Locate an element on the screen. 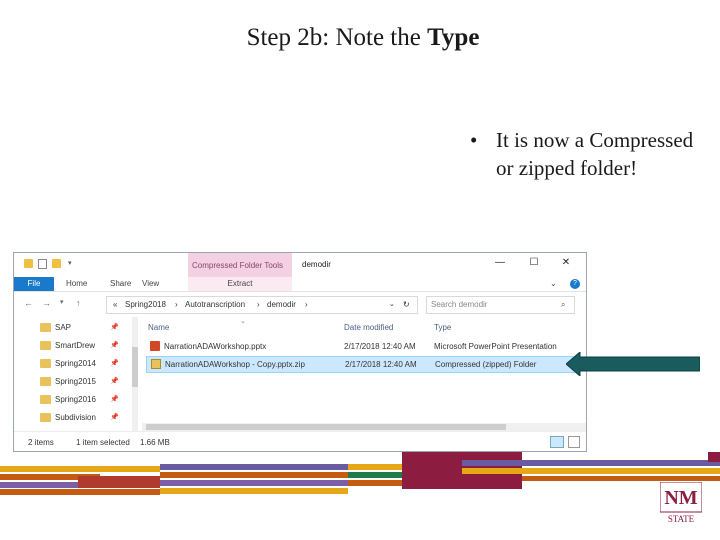  breadcrumb-spring2018: Spring2018 is located at coordinates (145, 304).